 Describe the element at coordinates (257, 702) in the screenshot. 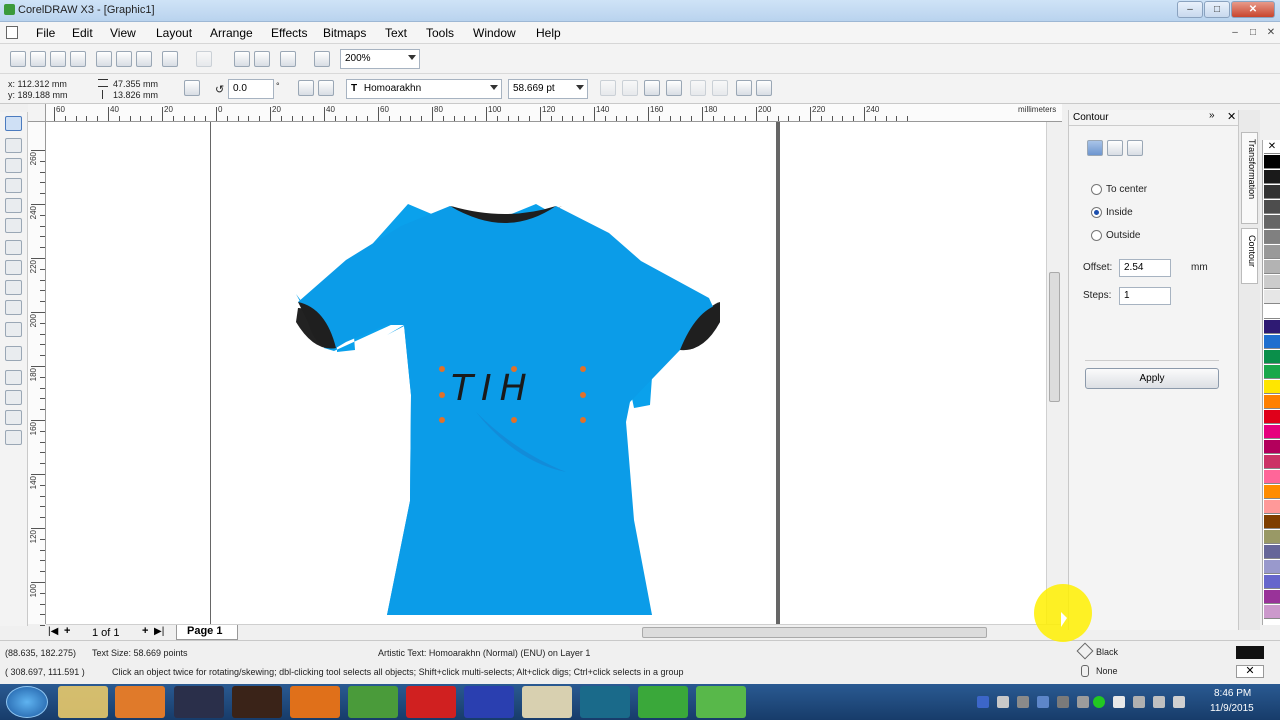

I see `illustrator-icon` at that location.